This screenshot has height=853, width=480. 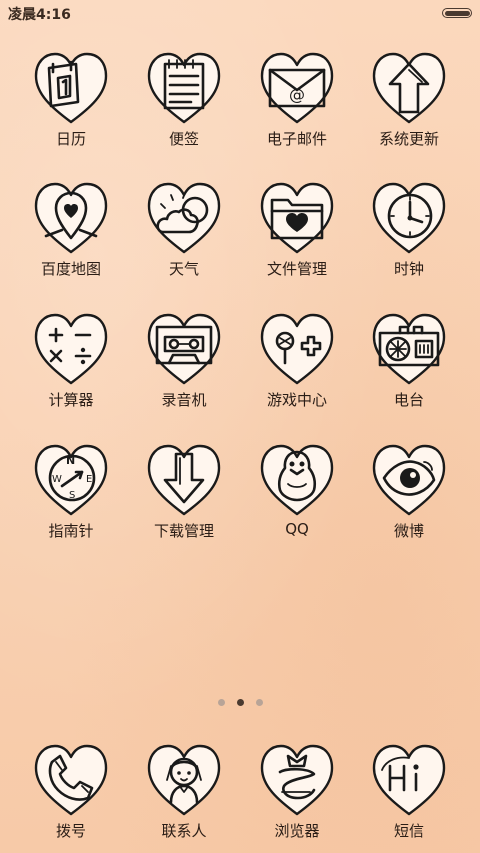 What do you see at coordinates (408, 400) in the screenshot?
I see `app-label: 电台` at bounding box center [408, 400].